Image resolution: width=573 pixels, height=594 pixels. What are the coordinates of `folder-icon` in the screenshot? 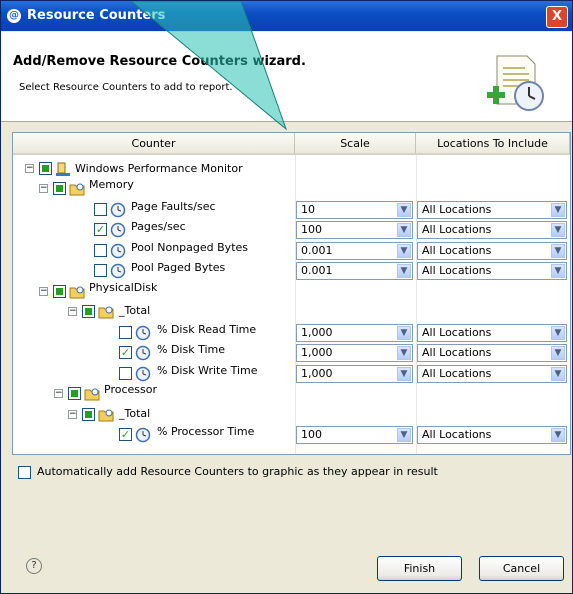 It's located at (106, 312).